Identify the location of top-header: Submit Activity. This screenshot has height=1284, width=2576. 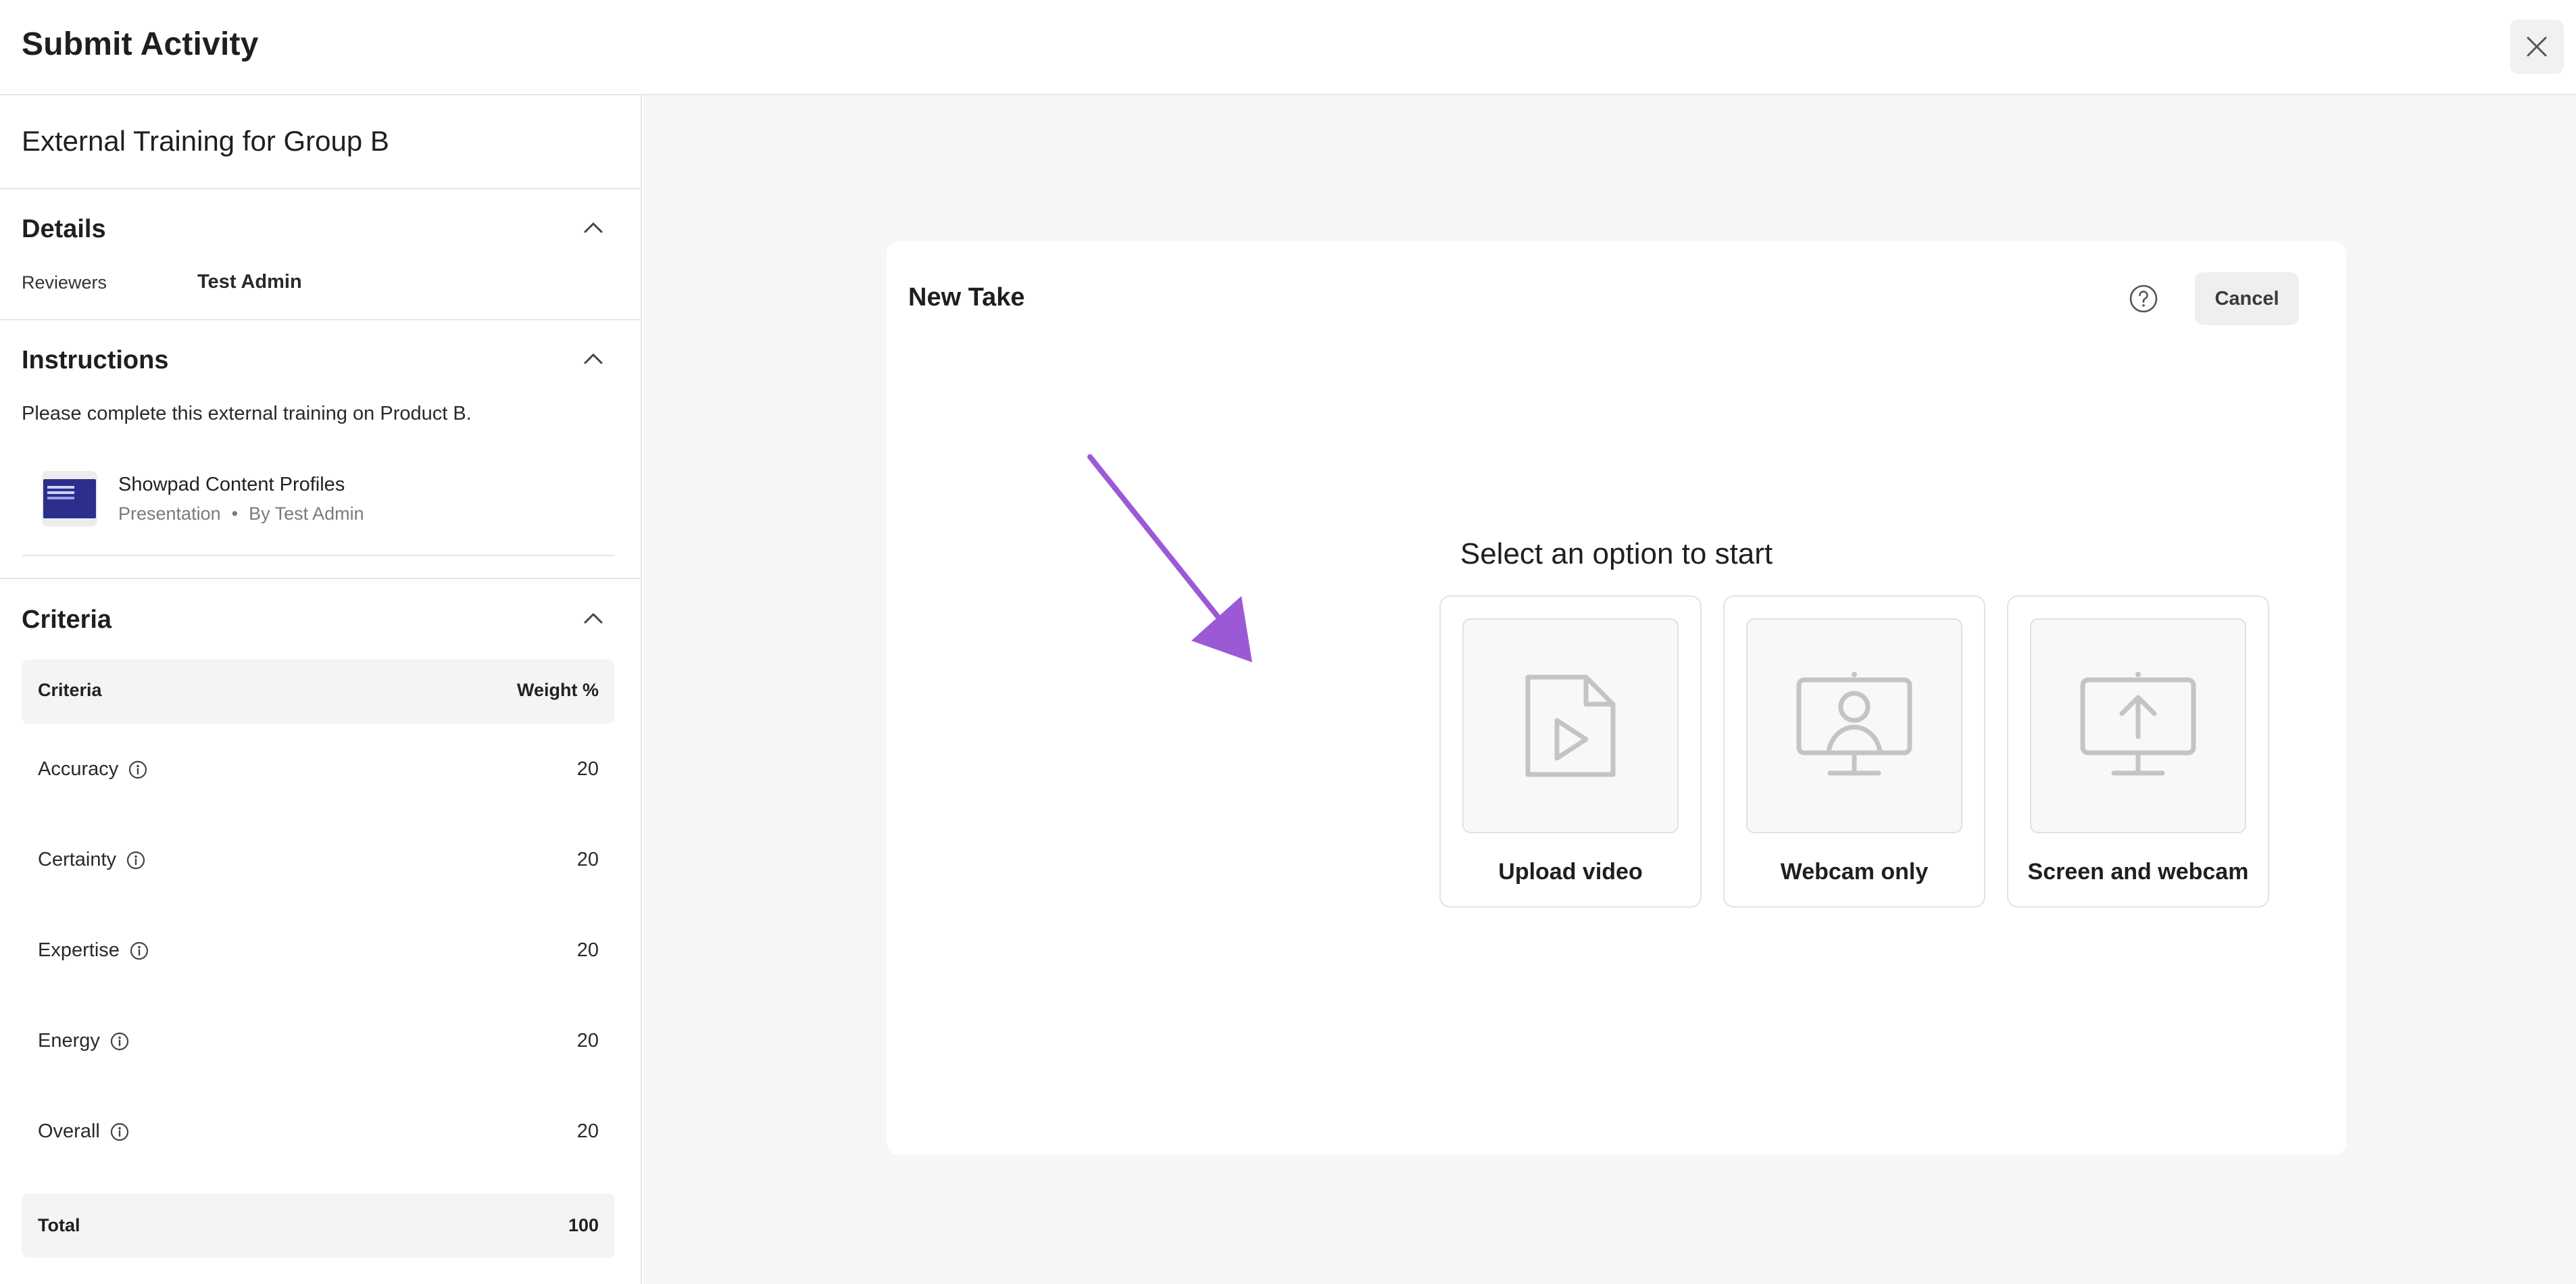
(1288, 47).